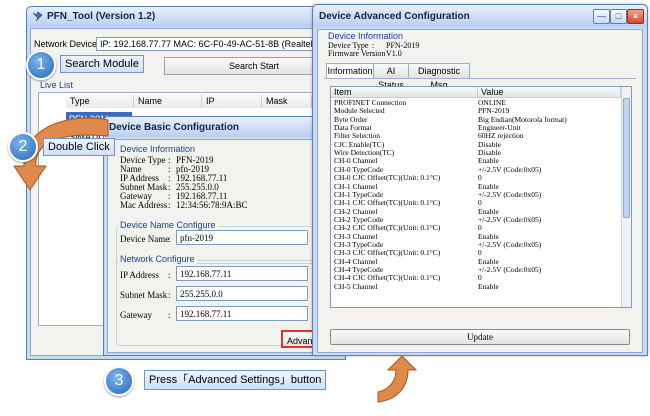 The width and height of the screenshot is (650, 416). Describe the element at coordinates (480, 78) in the screenshot. I see `tab-divider` at that location.